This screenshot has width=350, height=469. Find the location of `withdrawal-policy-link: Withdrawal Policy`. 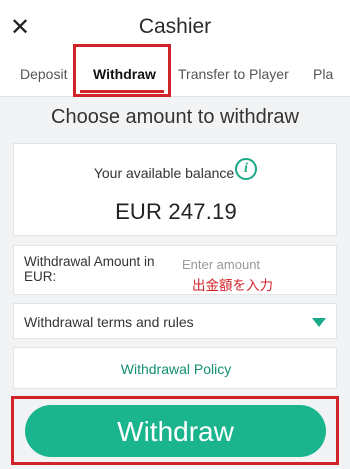

withdrawal-policy-link: Withdrawal Policy is located at coordinates (176, 369).